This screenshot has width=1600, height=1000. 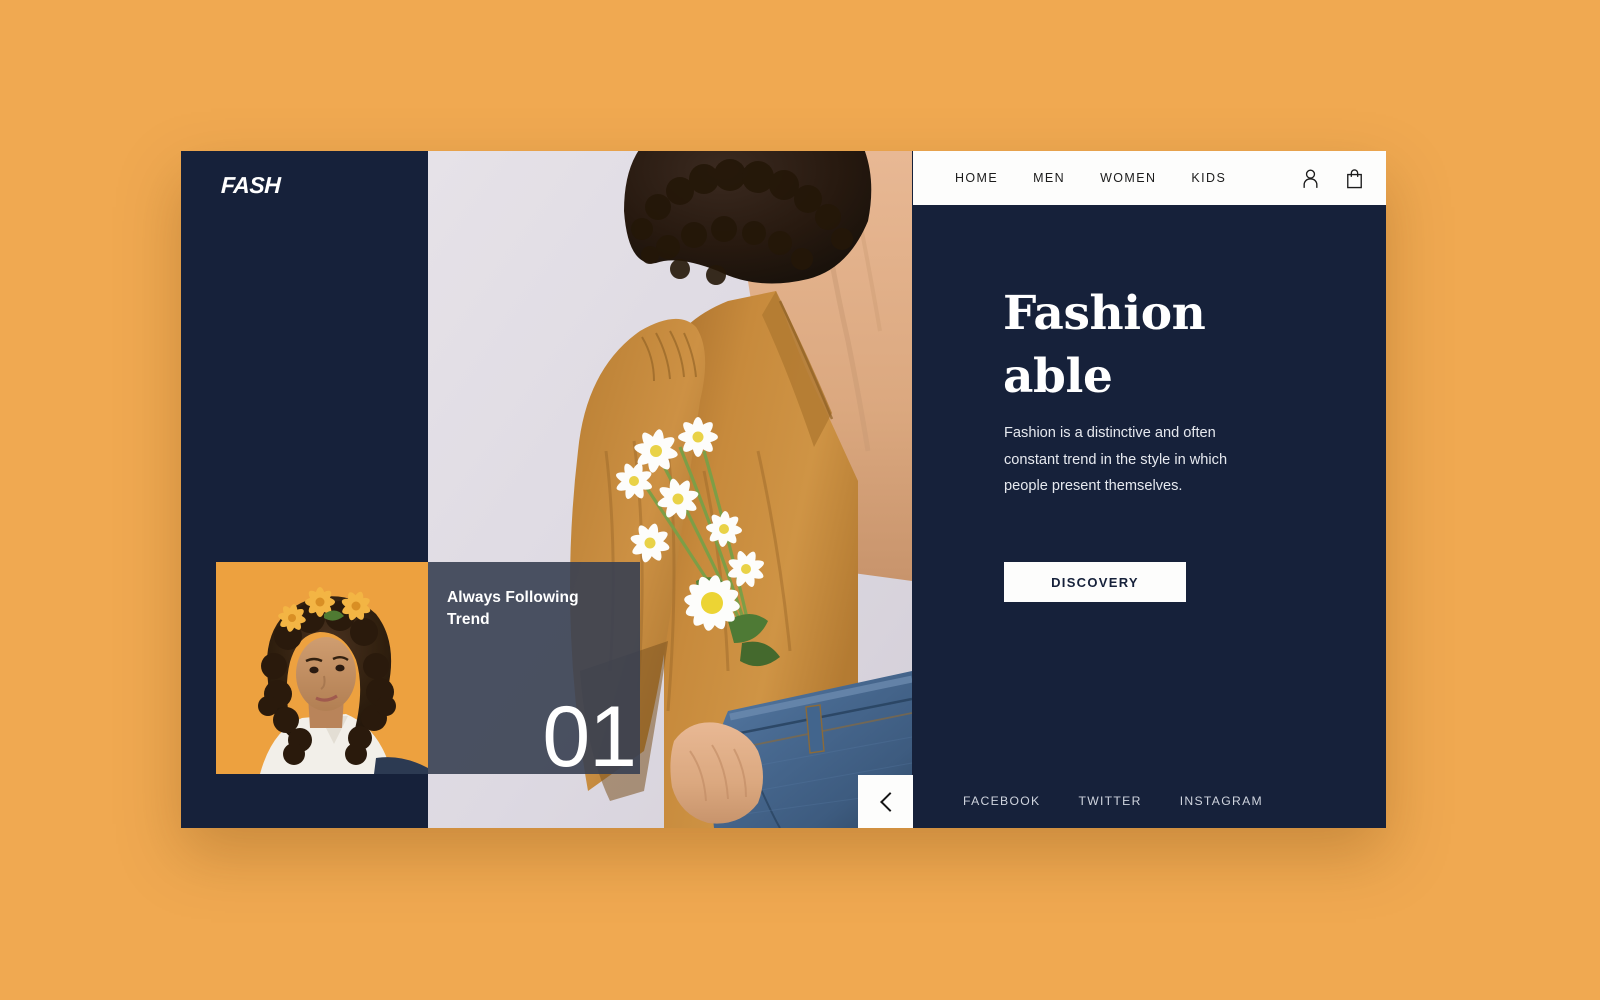 I want to click on slide-thumbnail, so click(x=322, y=668).